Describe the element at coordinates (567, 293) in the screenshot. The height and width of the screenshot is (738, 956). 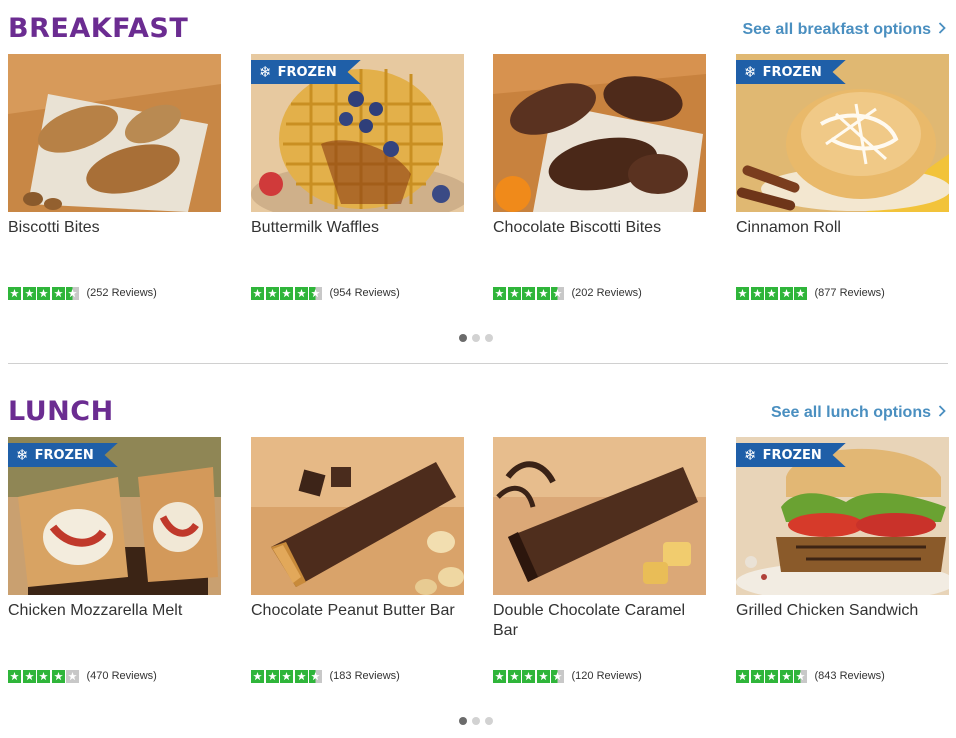
I see `rating: (202 Reviews)` at that location.